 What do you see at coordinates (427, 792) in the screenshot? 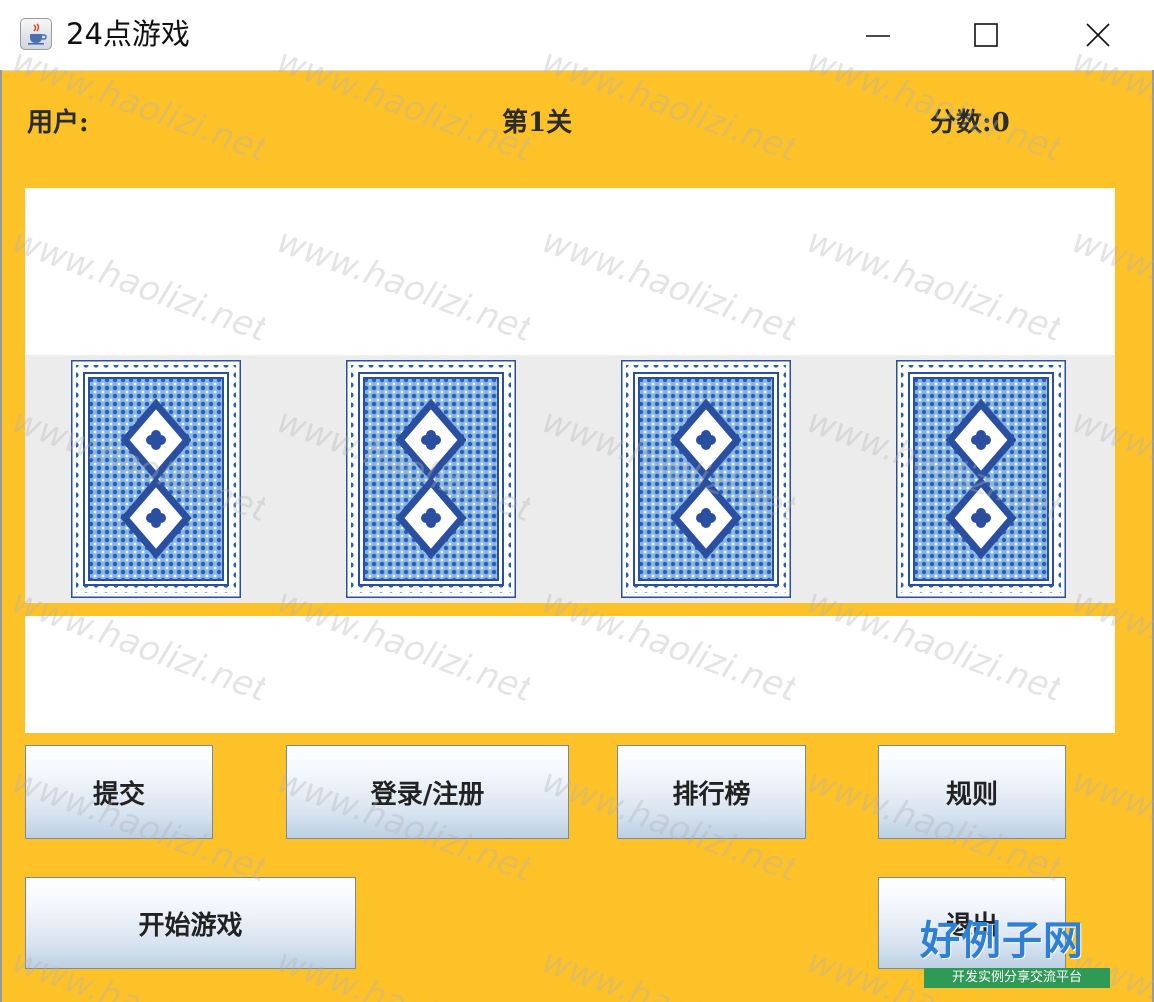
I see `login-register-button: 登录/注册` at bounding box center [427, 792].